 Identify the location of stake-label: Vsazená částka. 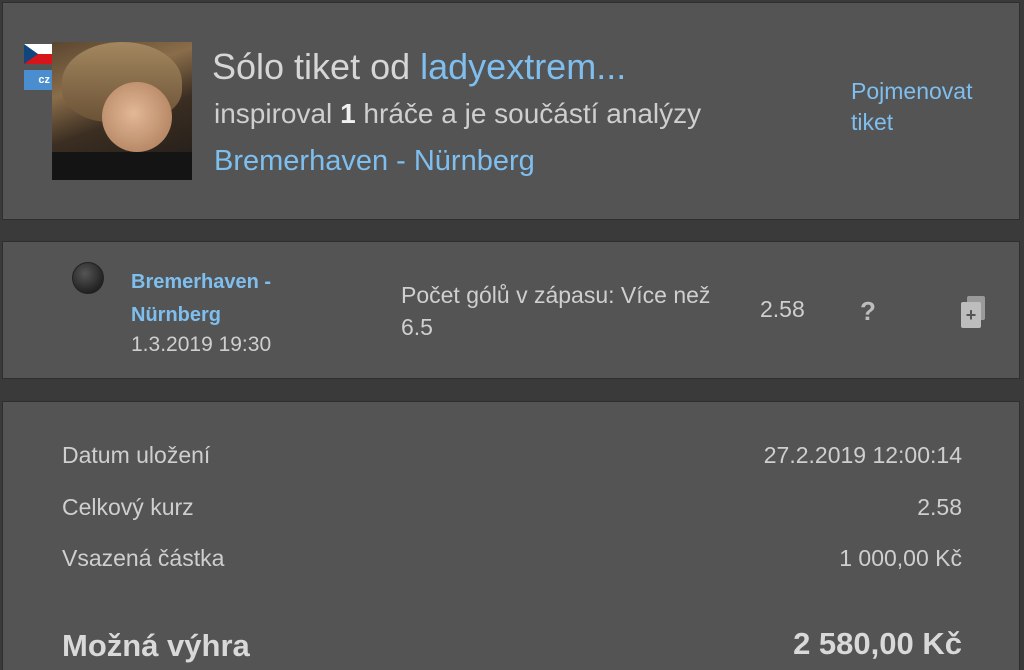
(143, 558).